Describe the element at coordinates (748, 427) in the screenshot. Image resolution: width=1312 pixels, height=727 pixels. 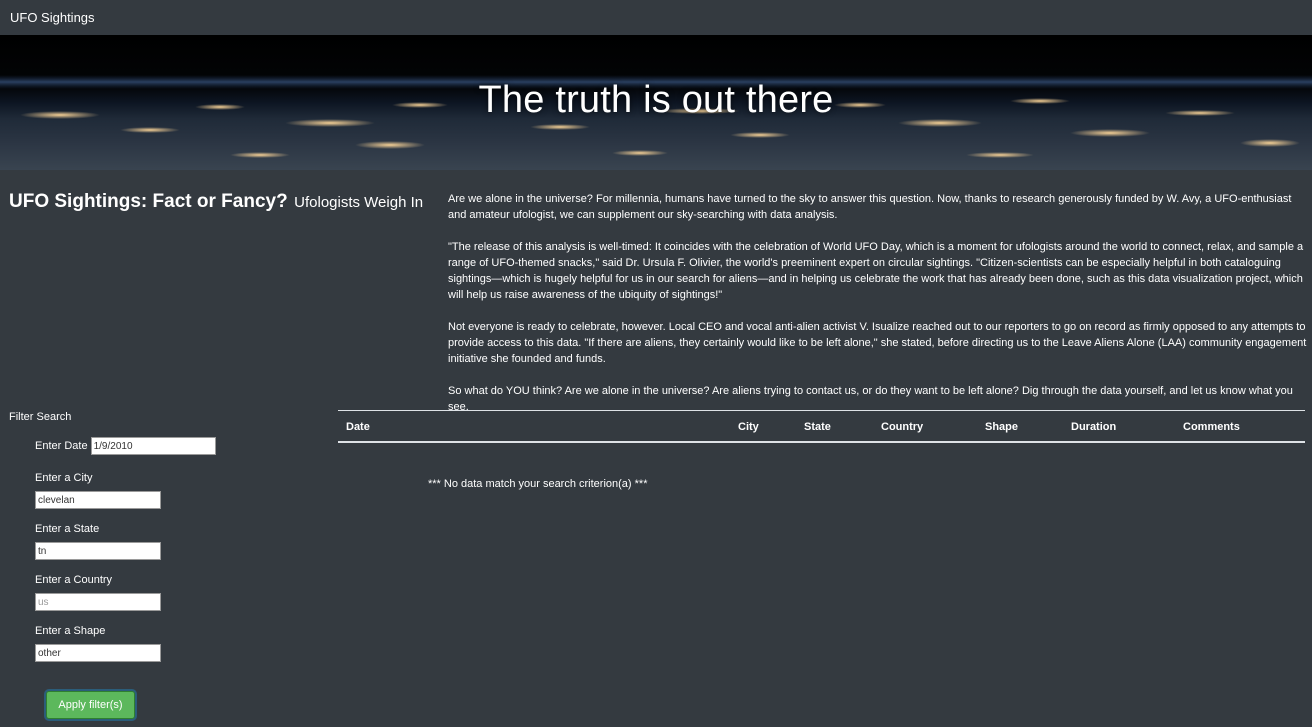
I see `column-header-city: City` at that location.